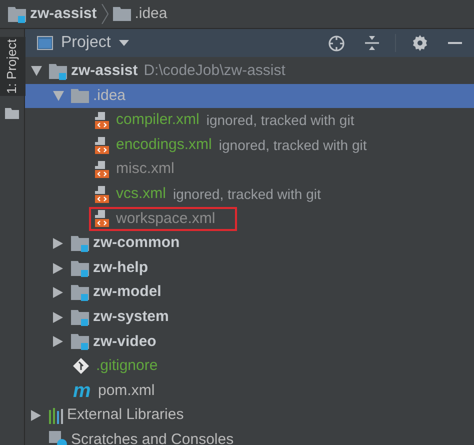  Describe the element at coordinates (104, 14) in the screenshot. I see `chevron-icon` at that location.